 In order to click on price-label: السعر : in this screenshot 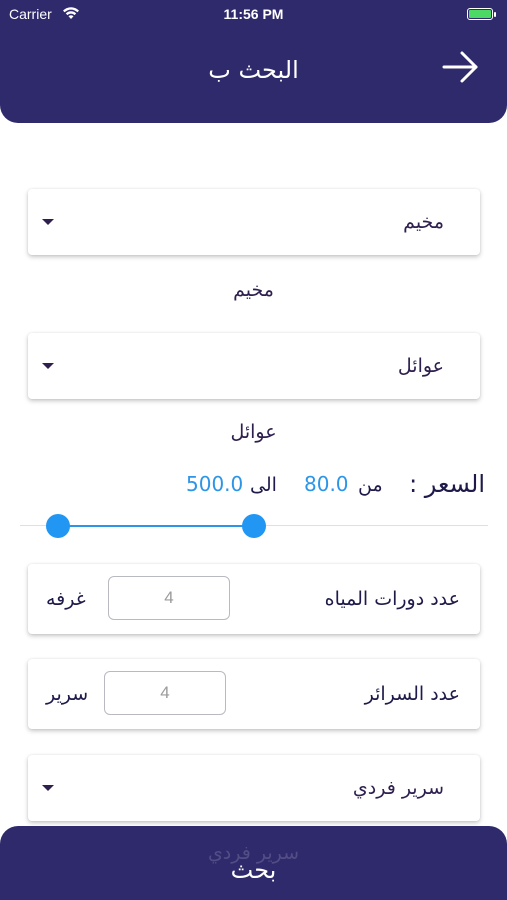, I will do `click(447, 484)`.